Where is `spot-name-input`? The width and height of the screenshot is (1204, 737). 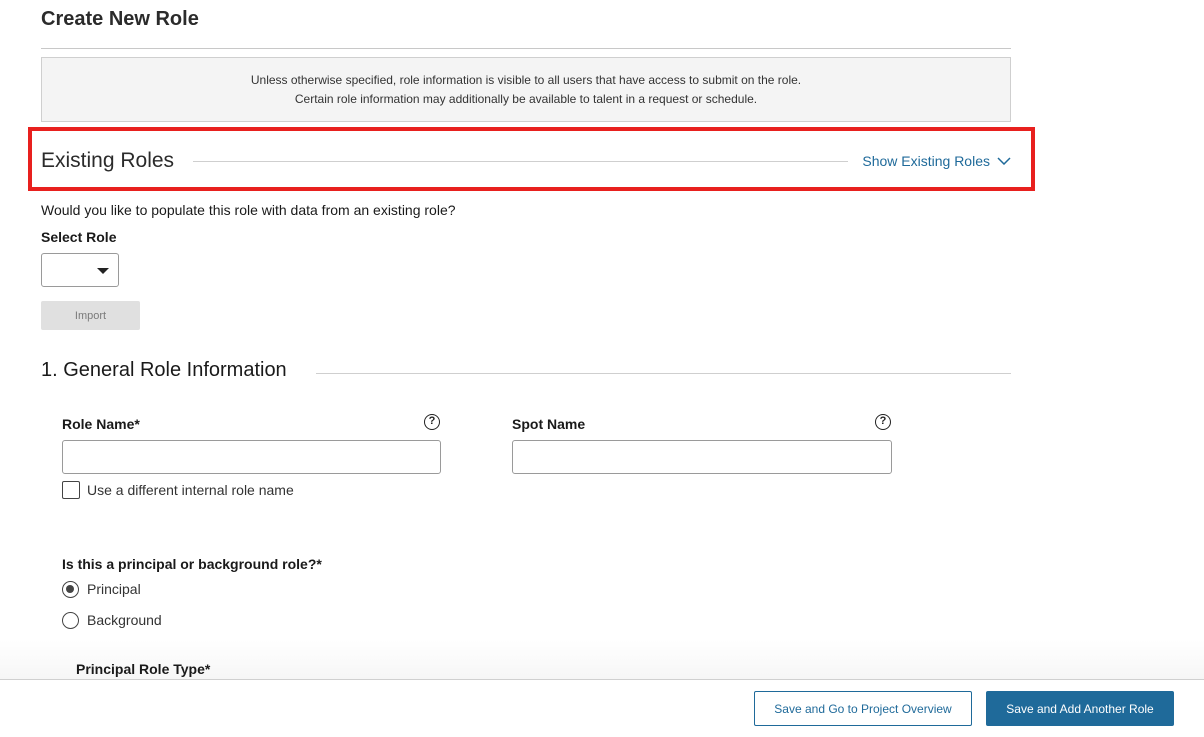 spot-name-input is located at coordinates (702, 457).